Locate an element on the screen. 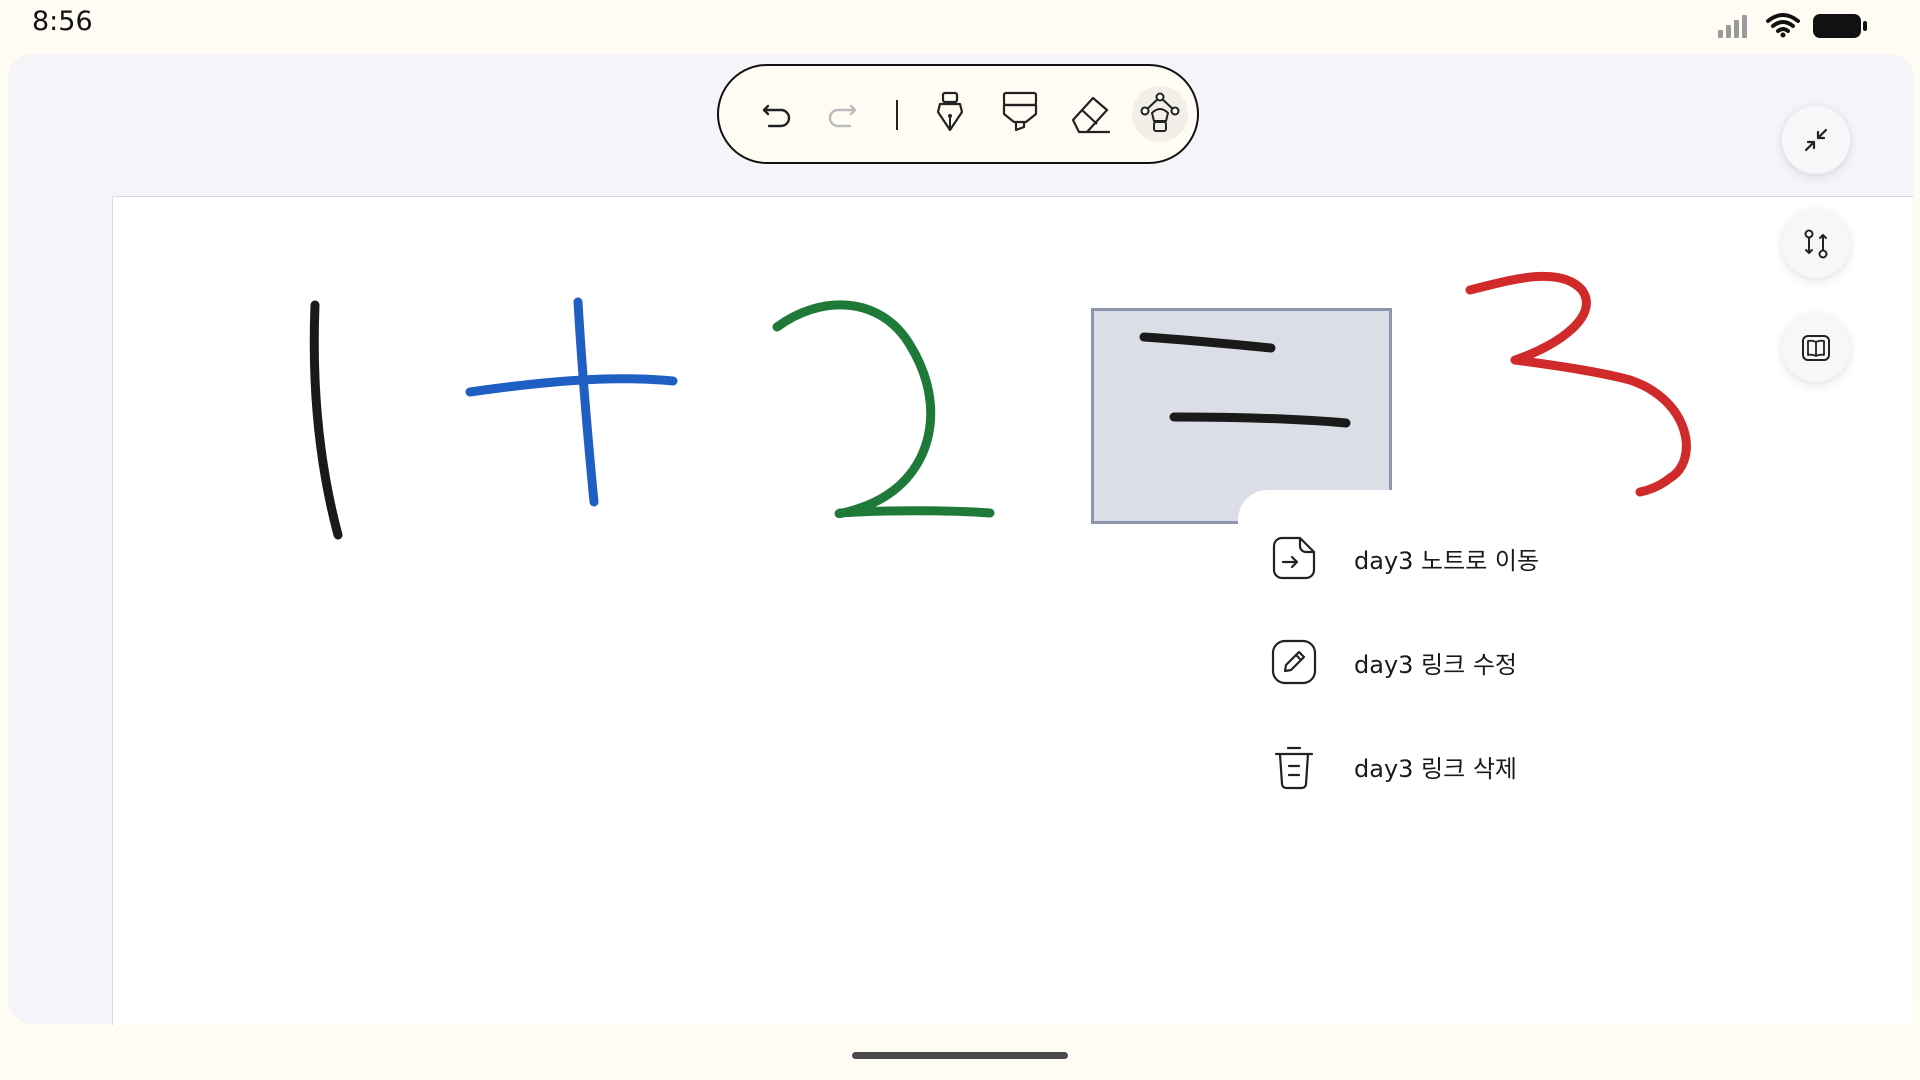 The height and width of the screenshot is (1080, 1920). menu-item-delete-link: day3 링크 삭제 is located at coordinates (1438, 766).